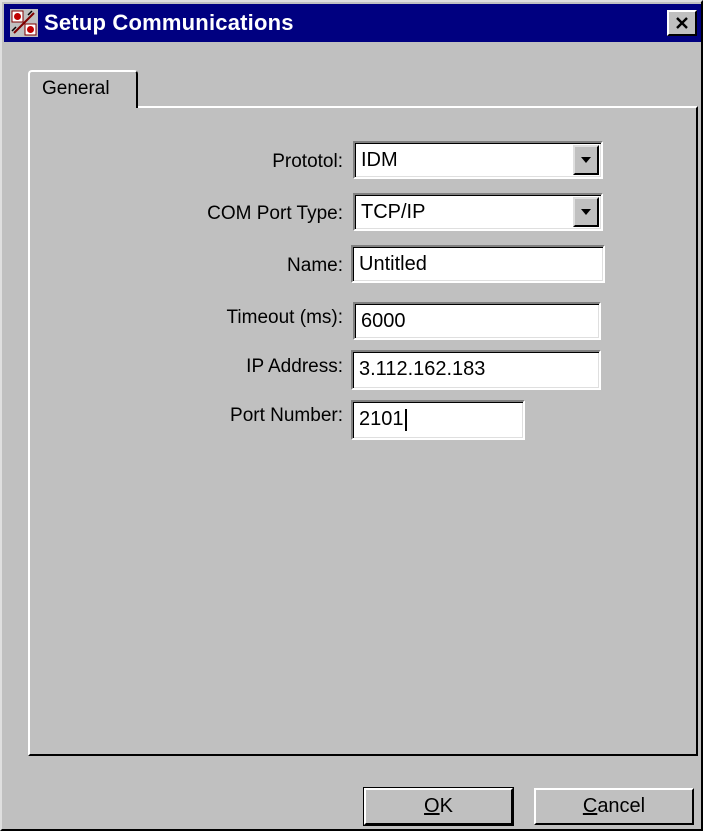 The height and width of the screenshot is (831, 703). What do you see at coordinates (284, 317) in the screenshot?
I see `timeout-label: Timeout (ms):` at bounding box center [284, 317].